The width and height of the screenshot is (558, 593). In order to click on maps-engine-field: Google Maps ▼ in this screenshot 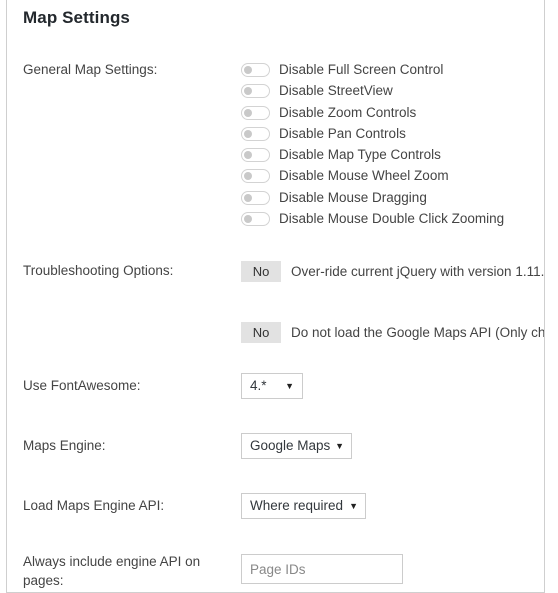, I will do `click(296, 448)`.